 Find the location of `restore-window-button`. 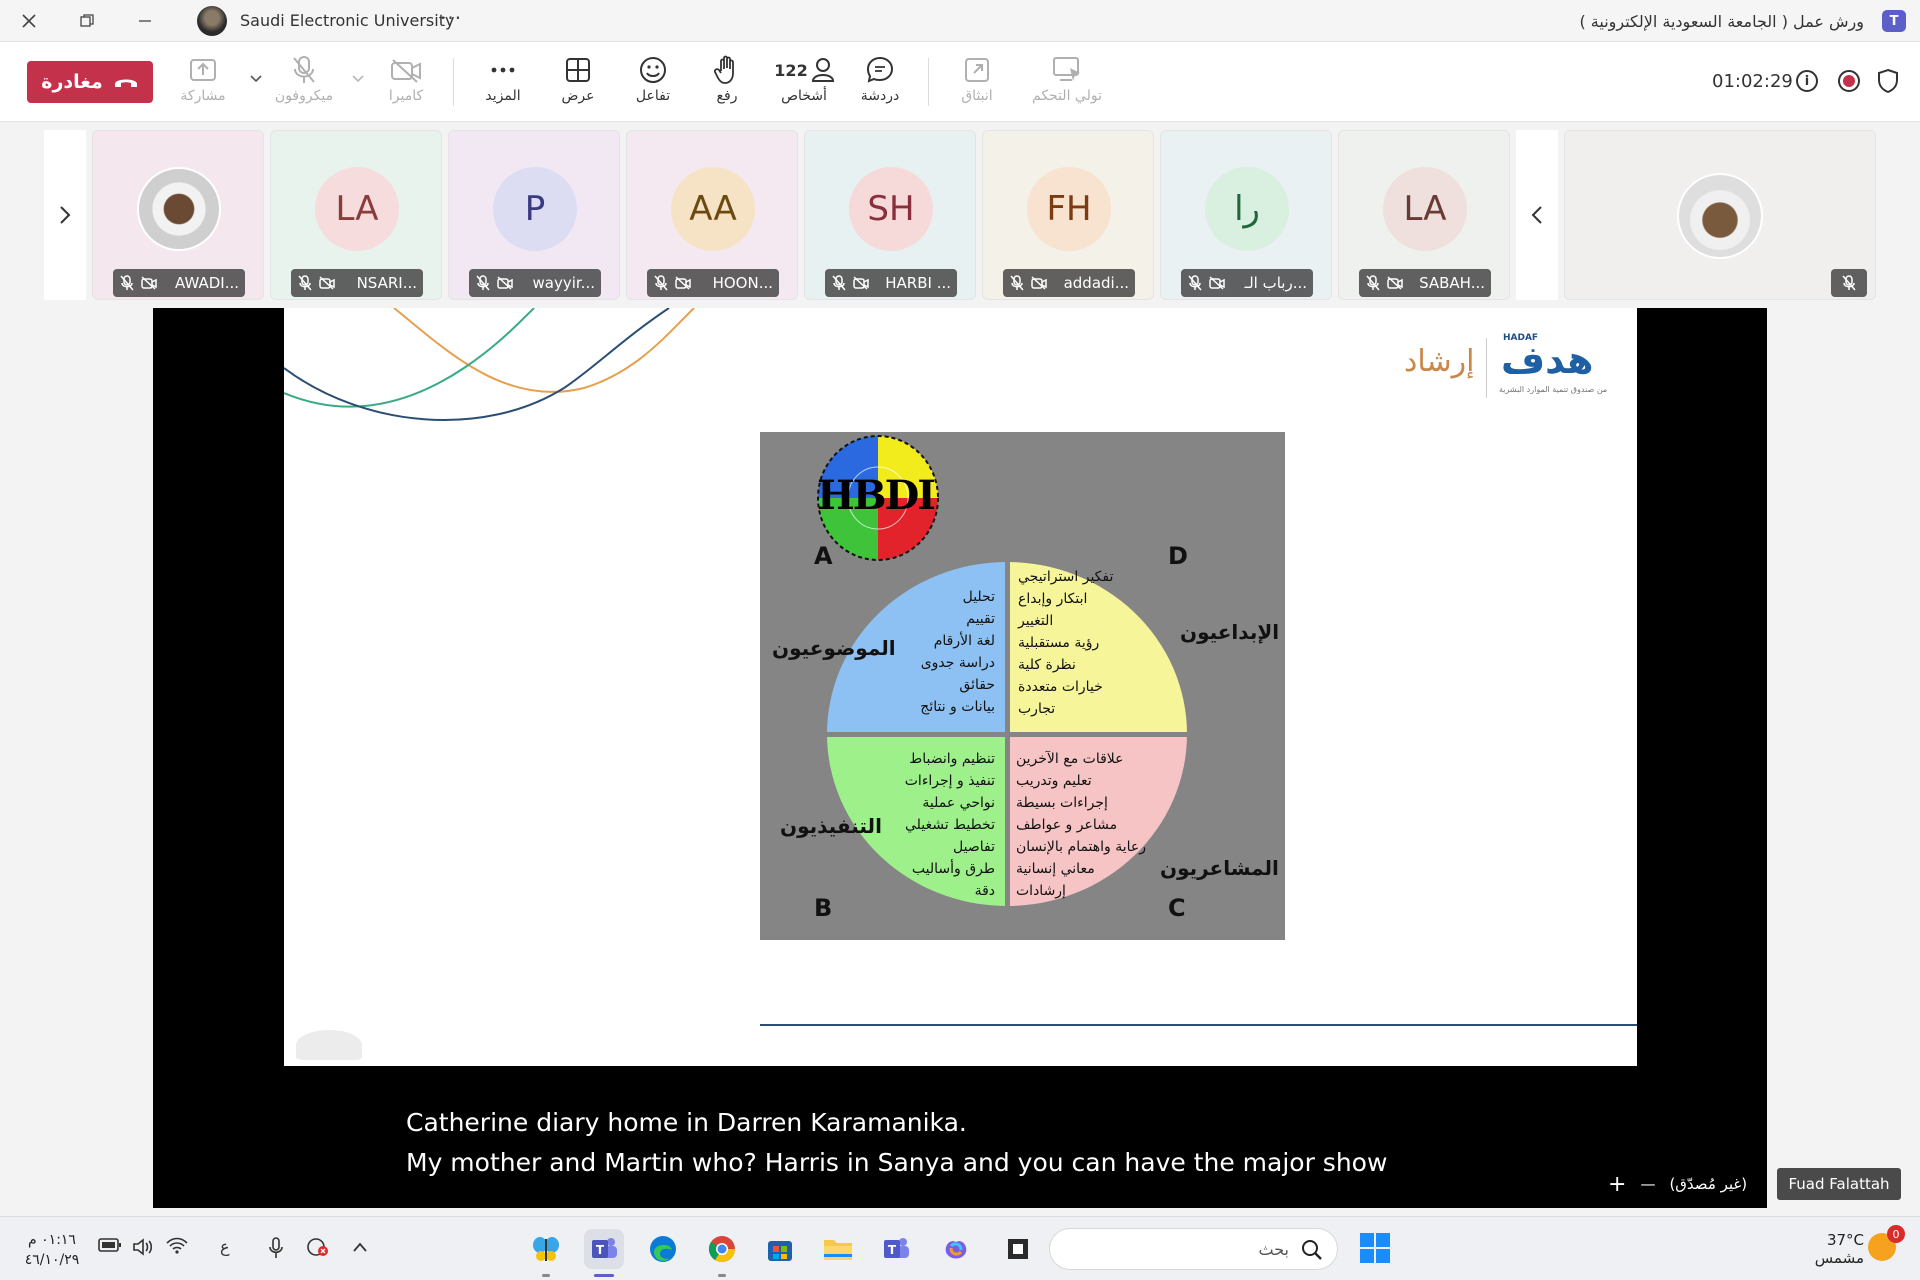

restore-window-button is located at coordinates (87, 21).